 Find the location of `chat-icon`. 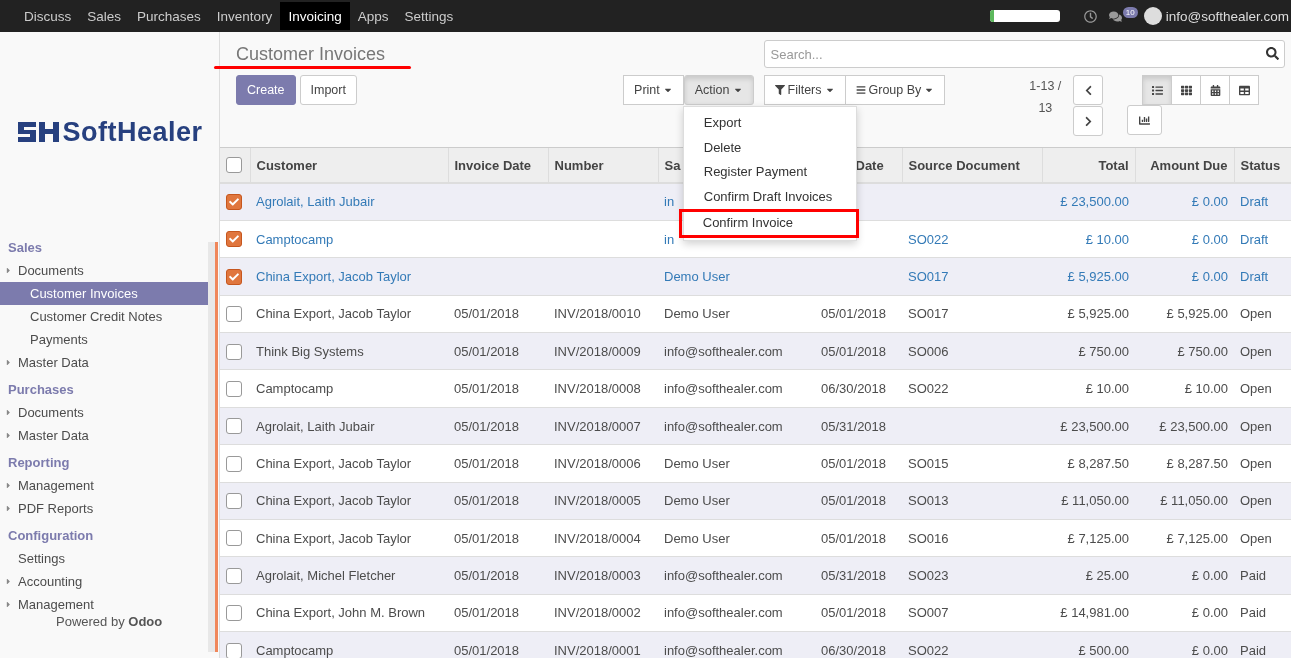

chat-icon is located at coordinates (1115, 16).